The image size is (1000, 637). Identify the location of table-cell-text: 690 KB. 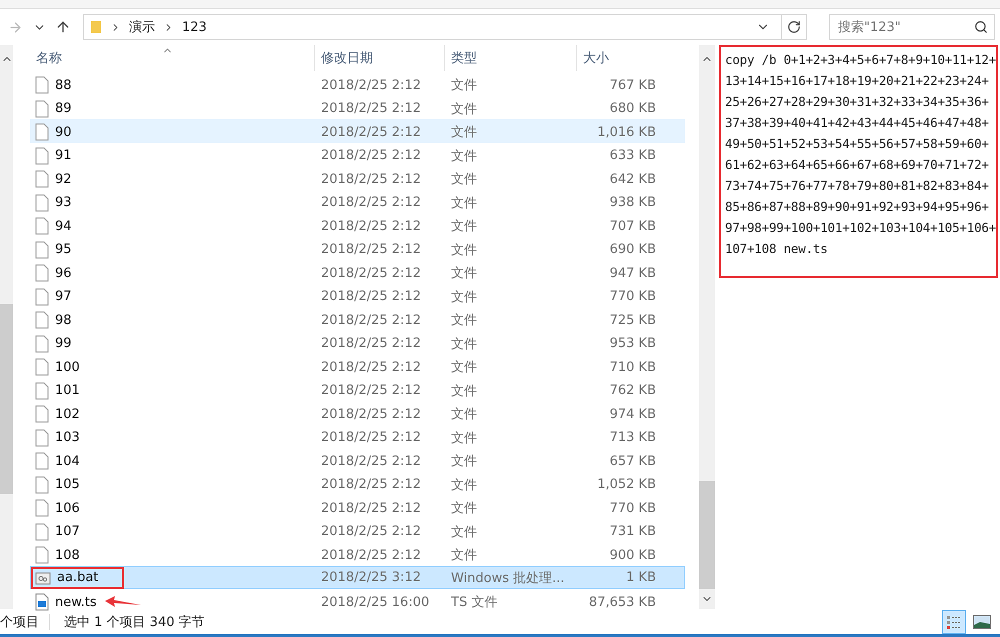
(632, 249).